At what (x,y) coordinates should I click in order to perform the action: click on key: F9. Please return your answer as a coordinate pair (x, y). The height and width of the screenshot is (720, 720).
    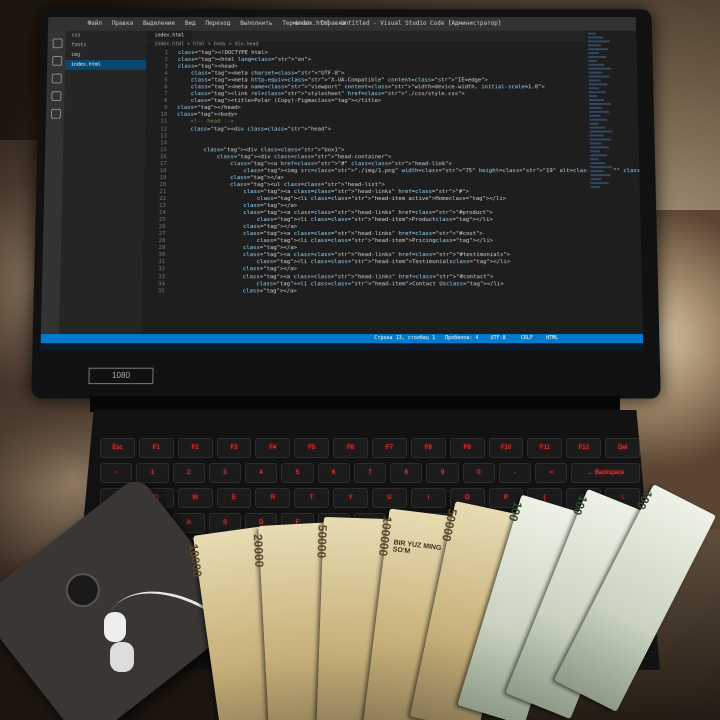
    Looking at the image, I should click on (467, 448).